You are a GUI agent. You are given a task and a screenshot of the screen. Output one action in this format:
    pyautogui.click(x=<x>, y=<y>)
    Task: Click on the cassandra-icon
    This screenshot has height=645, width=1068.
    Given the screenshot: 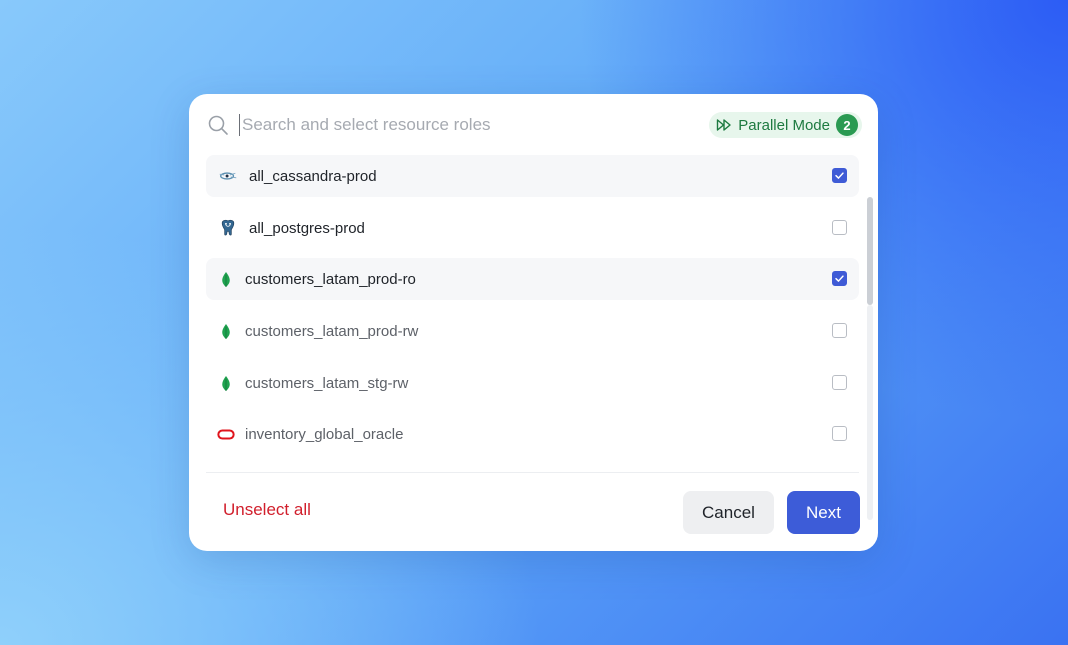 What is the action you would take?
    pyautogui.click(x=228, y=176)
    